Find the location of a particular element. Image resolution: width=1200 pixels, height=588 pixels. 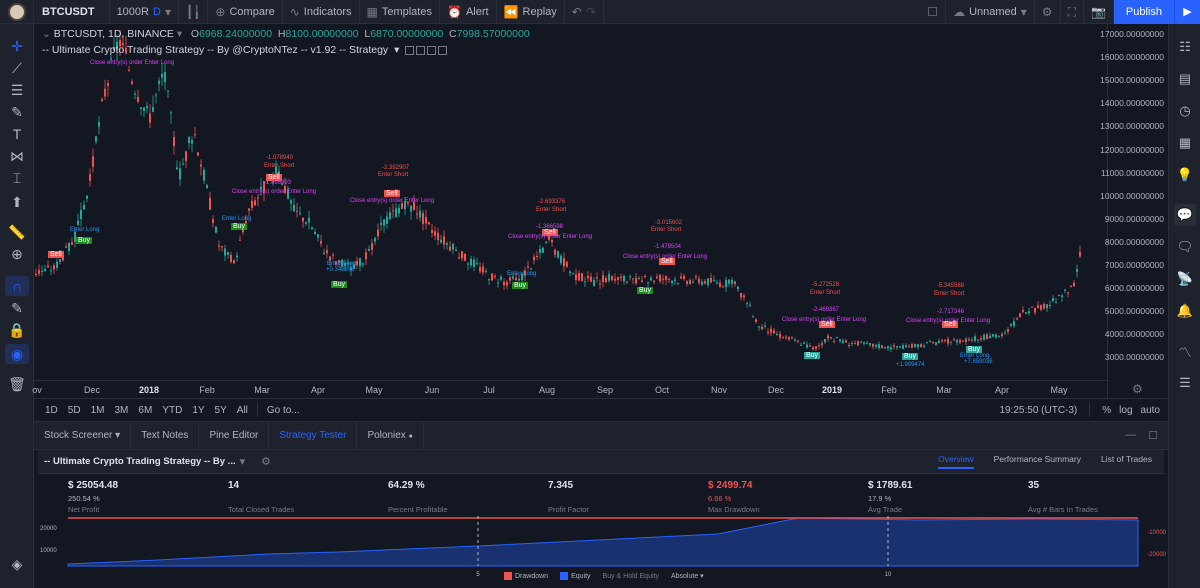

collapse-icon: ⌄ is located at coordinates (46, 34).